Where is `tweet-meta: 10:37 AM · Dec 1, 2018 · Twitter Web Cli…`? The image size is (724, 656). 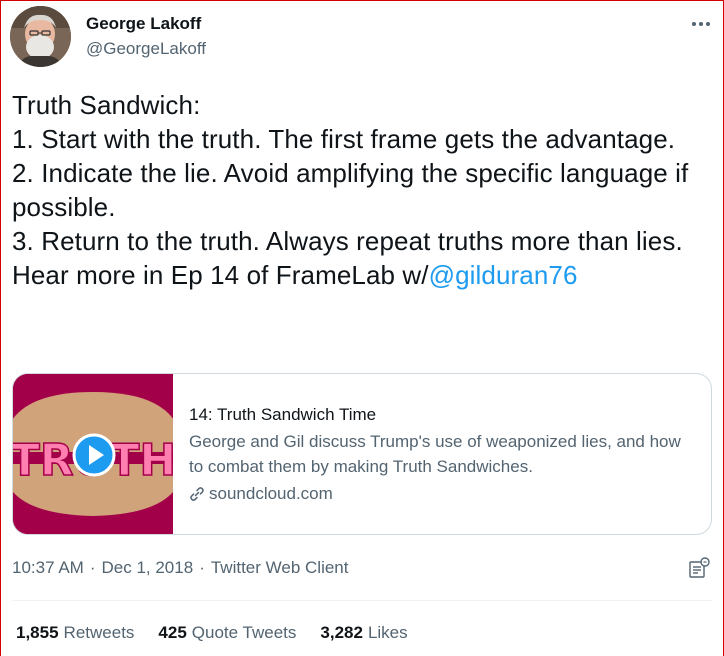
tweet-meta: 10:37 AM · Dec 1, 2018 · Twitter Web Cli… is located at coordinates (180, 568).